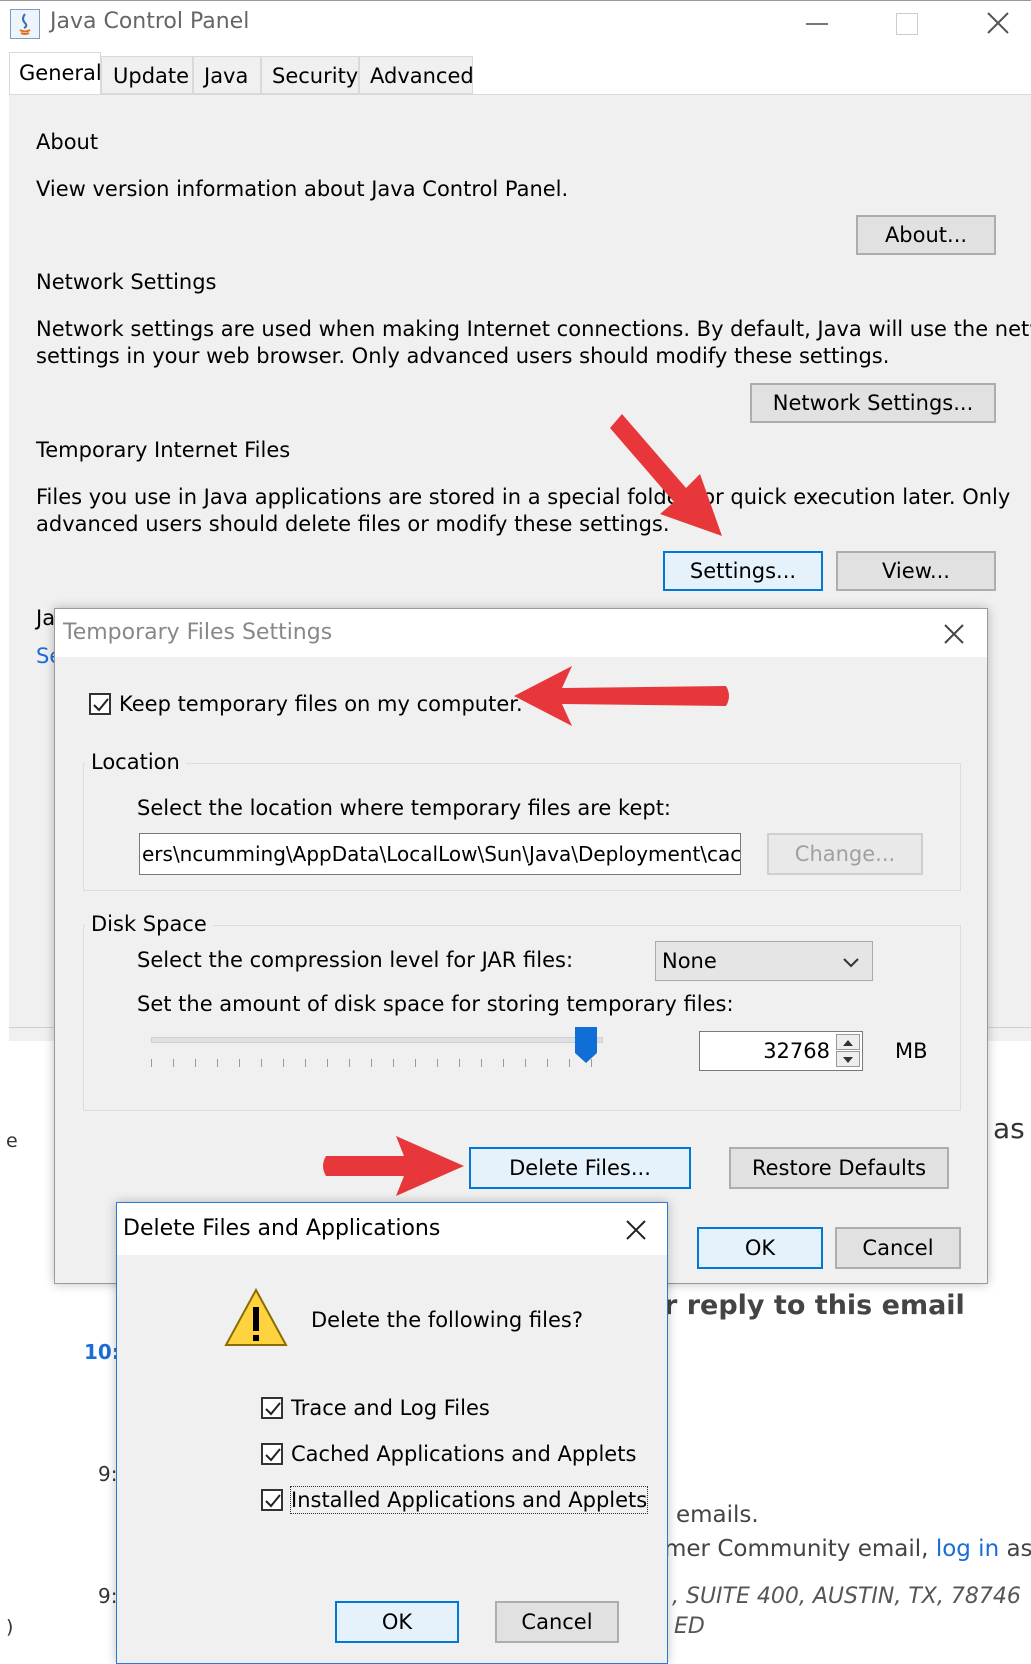 The width and height of the screenshot is (1031, 1664). Describe the element at coordinates (10, 1627) in the screenshot. I see `bg-paren-text: )` at that location.